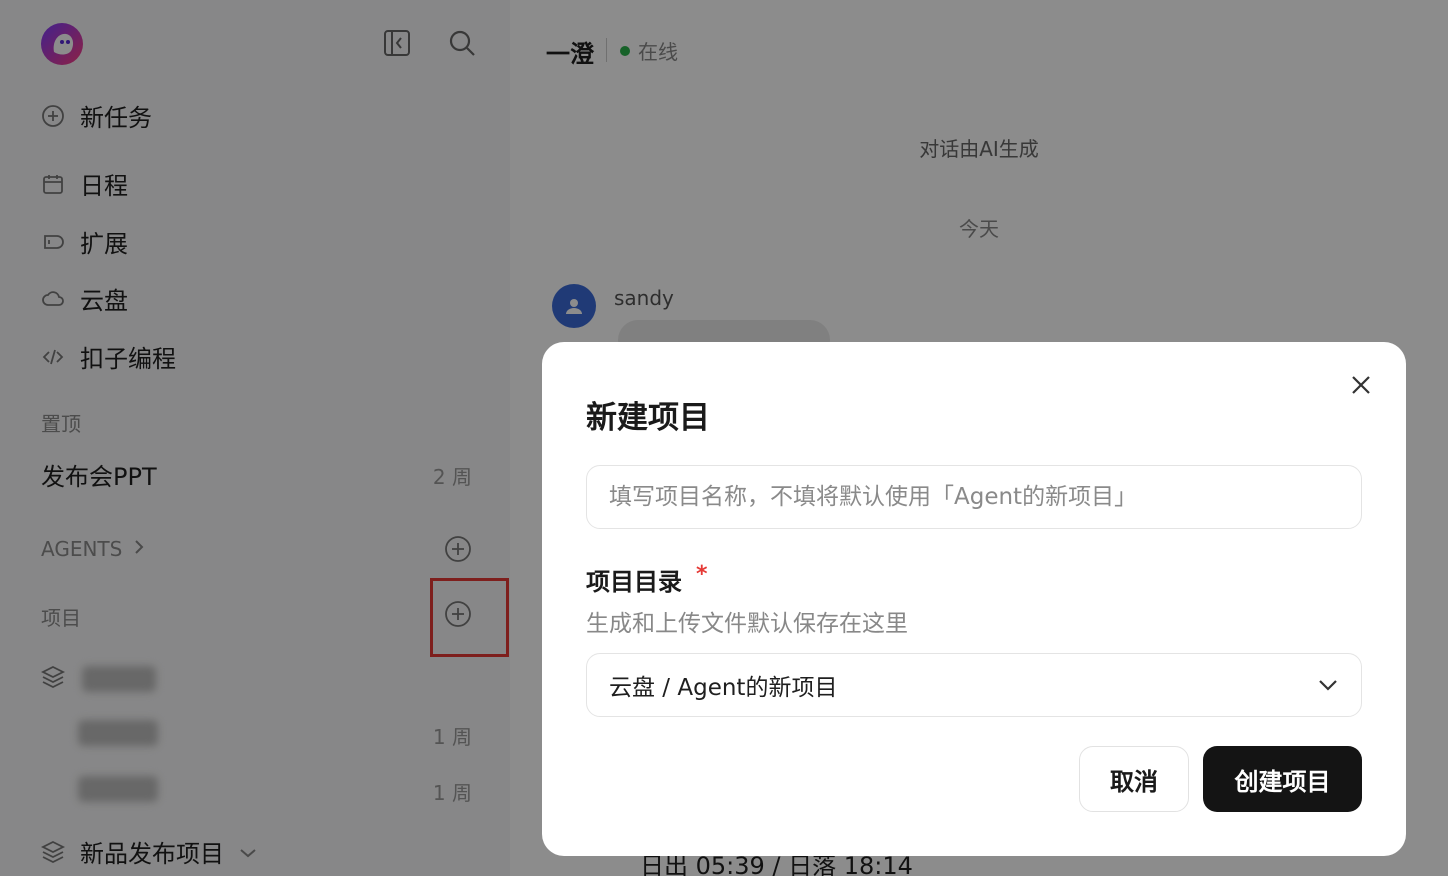  I want to click on close-icon, so click(1361, 387).